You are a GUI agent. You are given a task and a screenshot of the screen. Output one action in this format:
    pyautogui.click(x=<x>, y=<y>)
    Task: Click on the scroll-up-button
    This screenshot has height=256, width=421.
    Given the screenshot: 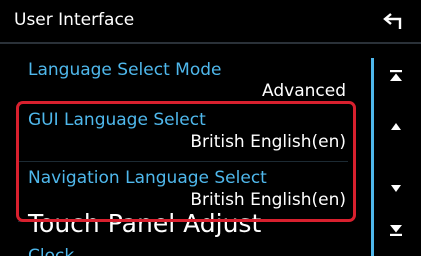 What is the action you would take?
    pyautogui.click(x=398, y=127)
    